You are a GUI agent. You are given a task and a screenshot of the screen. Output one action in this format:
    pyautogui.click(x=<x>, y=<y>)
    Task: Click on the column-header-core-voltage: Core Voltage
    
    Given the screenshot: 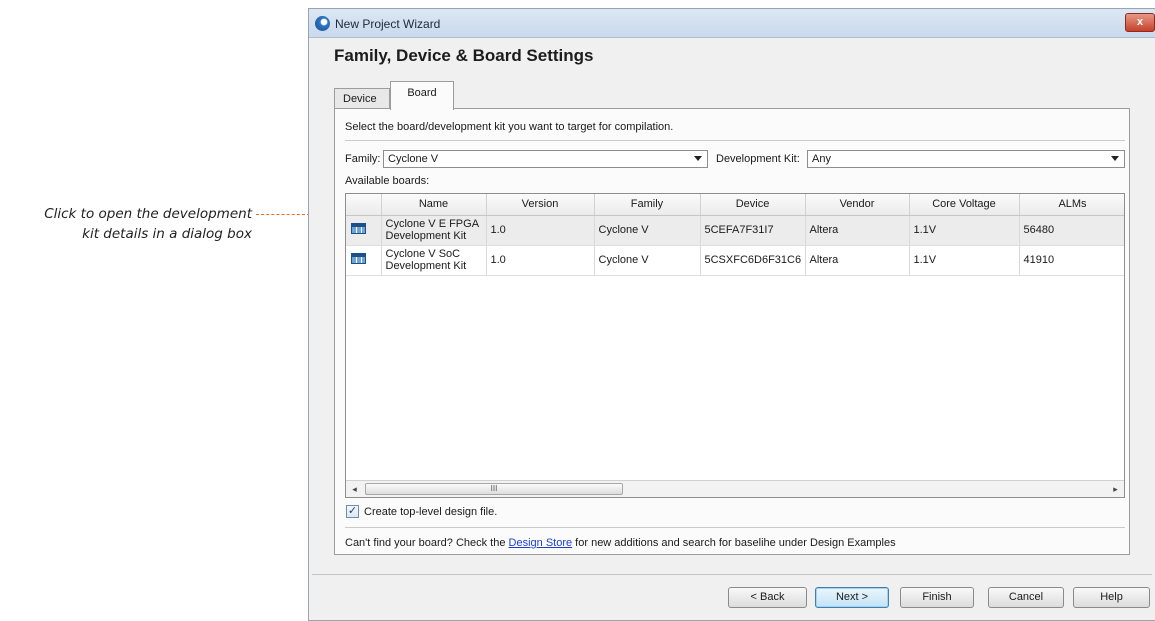 What is the action you would take?
    pyautogui.click(x=964, y=205)
    